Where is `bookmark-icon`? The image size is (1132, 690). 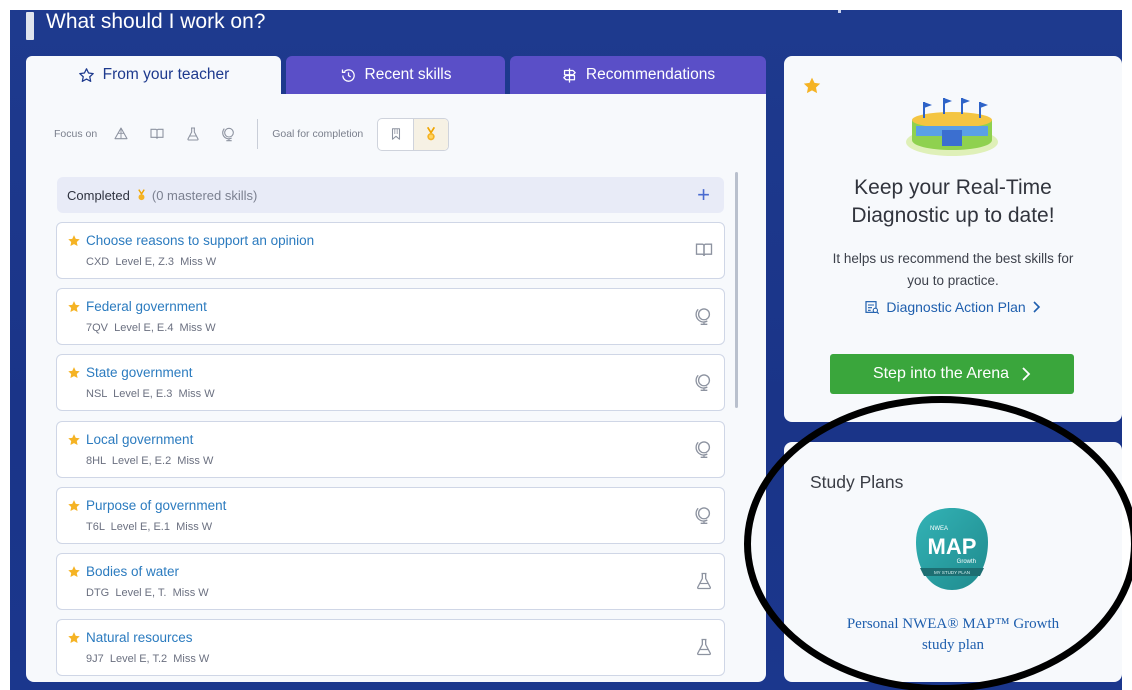 bookmark-icon is located at coordinates (395, 134).